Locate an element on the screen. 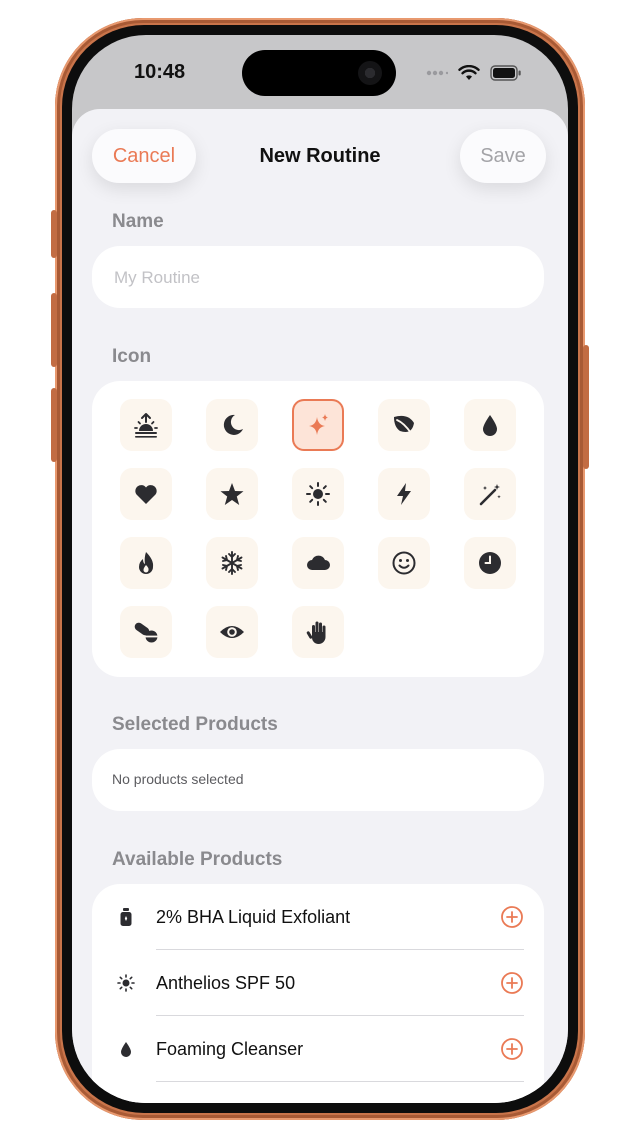 This screenshot has height=1138, width=640. flame-icon is located at coordinates (146, 563).